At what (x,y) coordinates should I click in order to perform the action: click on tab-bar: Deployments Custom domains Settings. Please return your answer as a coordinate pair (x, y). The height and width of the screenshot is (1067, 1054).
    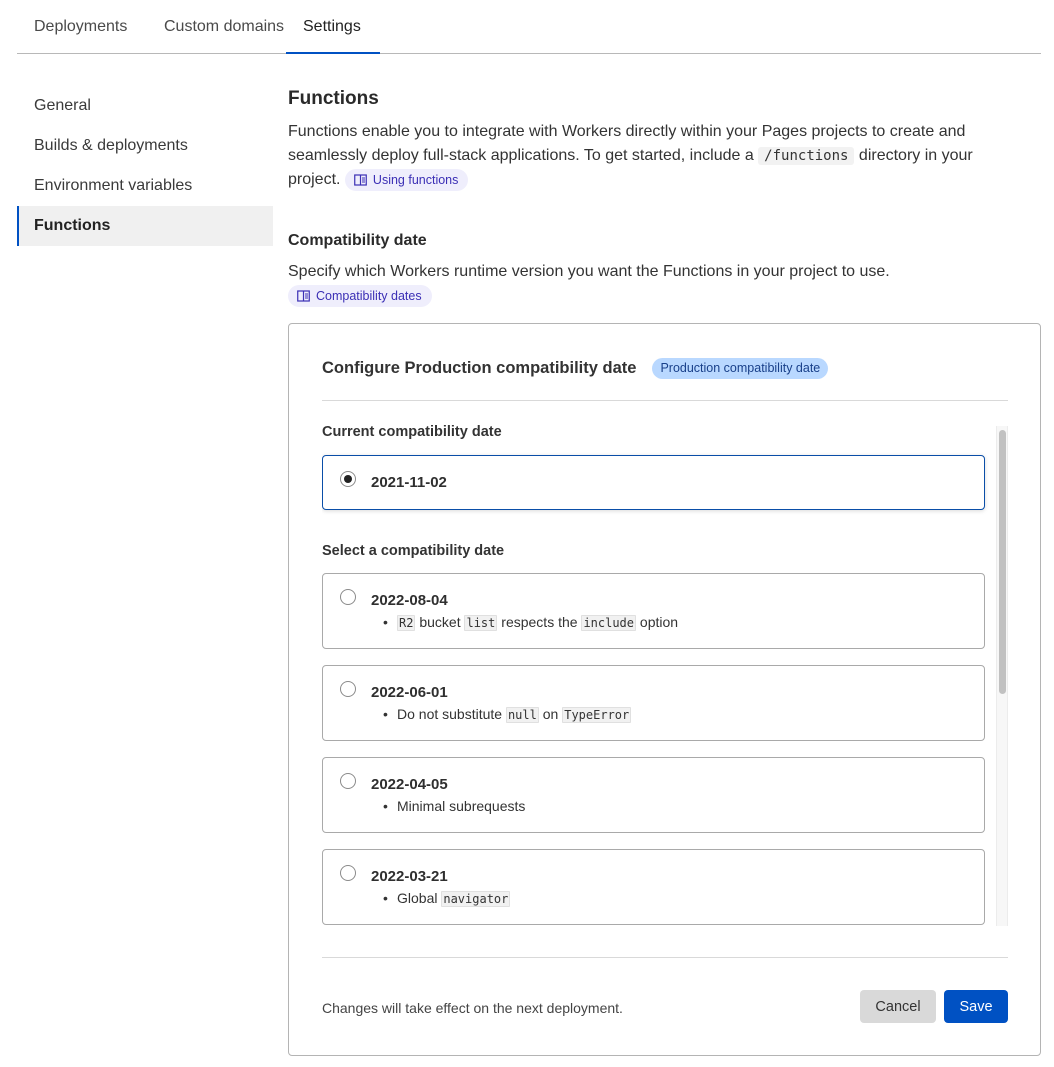
    Looking at the image, I should click on (529, 27).